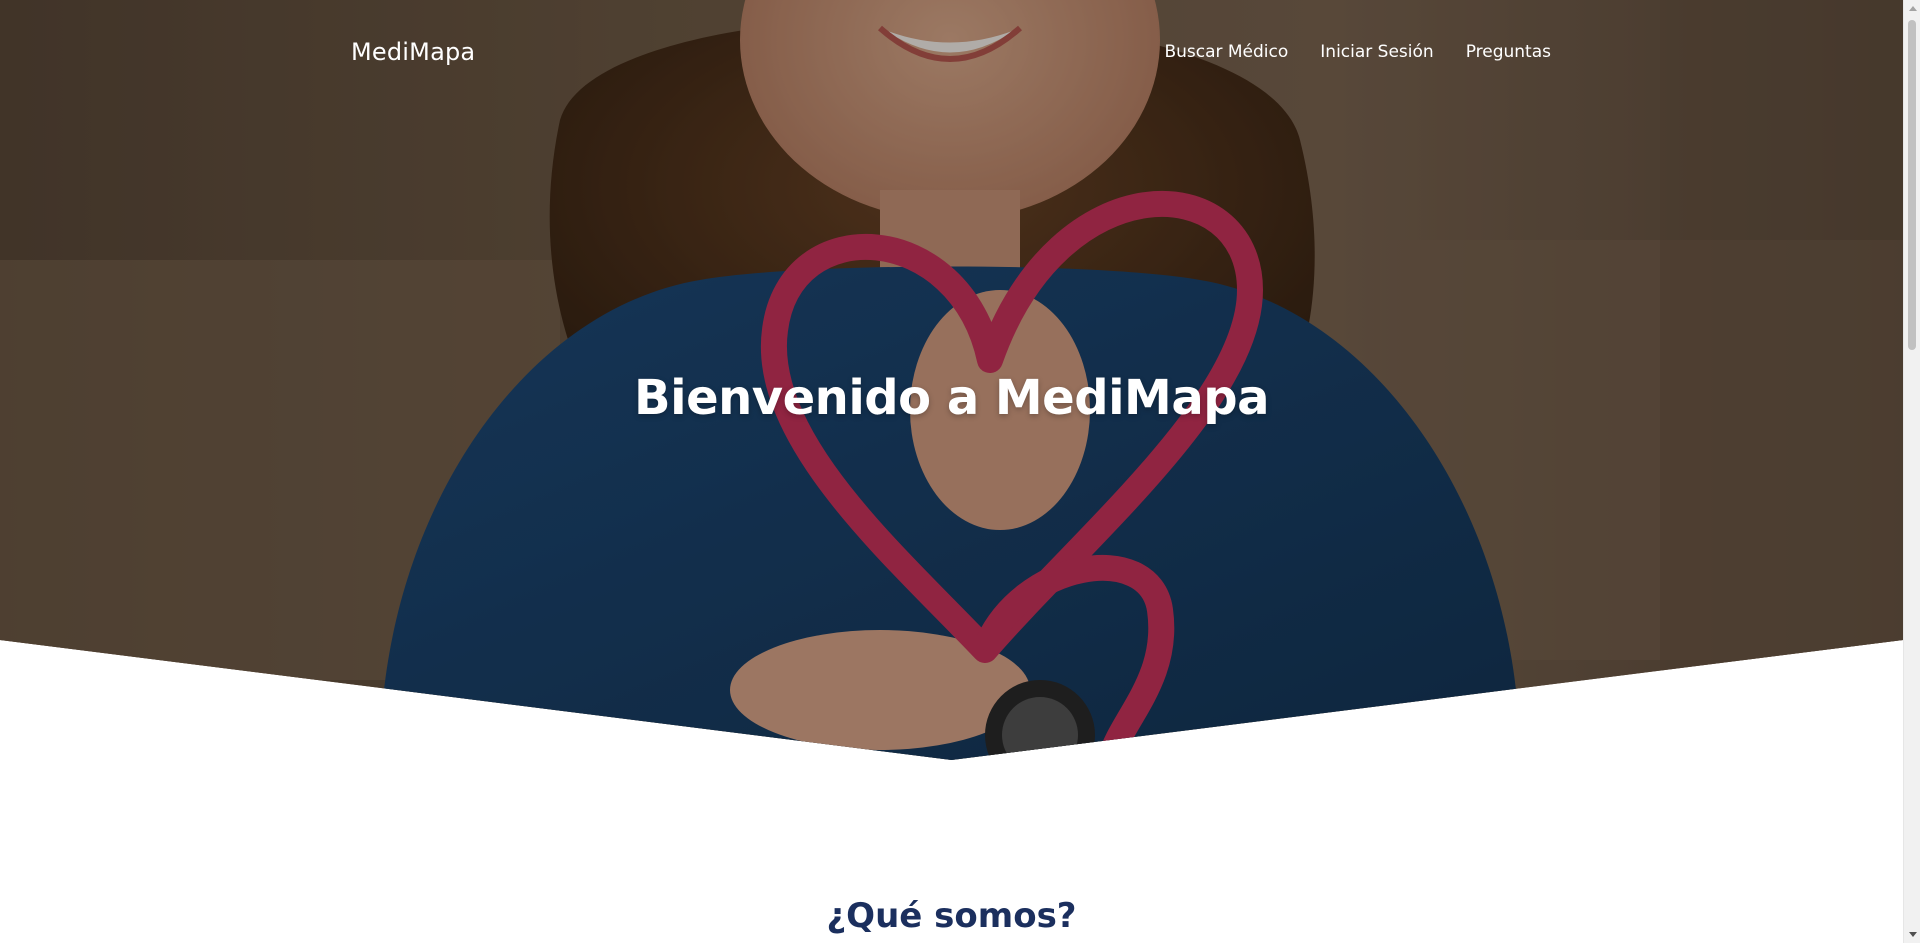  What do you see at coordinates (951, 916) in the screenshot?
I see `about-section-title: ¿Qué somos?` at bounding box center [951, 916].